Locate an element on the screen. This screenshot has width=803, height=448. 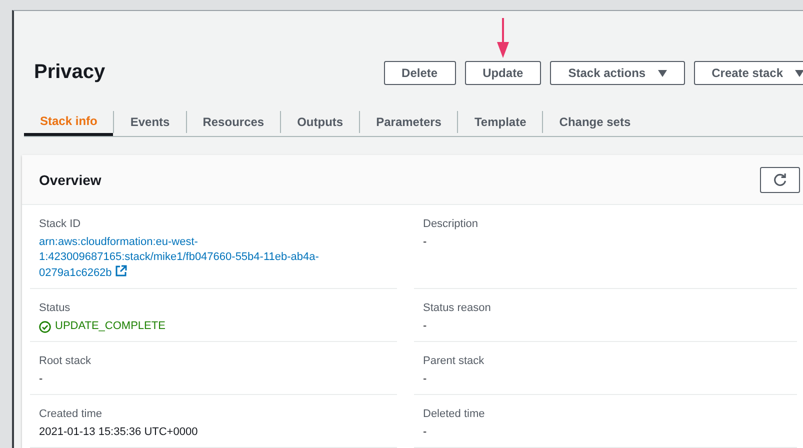
tab: Parameters is located at coordinates (408, 117).